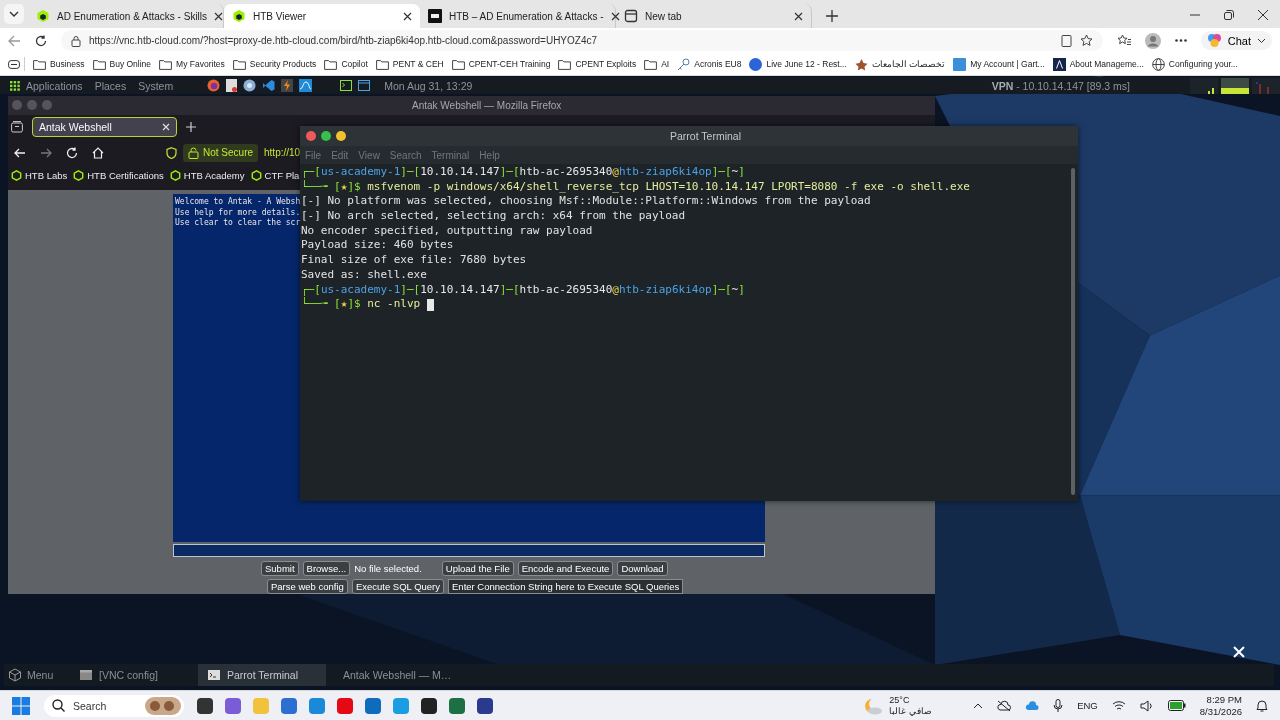 This screenshot has width=1280, height=720. I want to click on terminal-line: Payload size: 460 bytes, so click(377, 246).